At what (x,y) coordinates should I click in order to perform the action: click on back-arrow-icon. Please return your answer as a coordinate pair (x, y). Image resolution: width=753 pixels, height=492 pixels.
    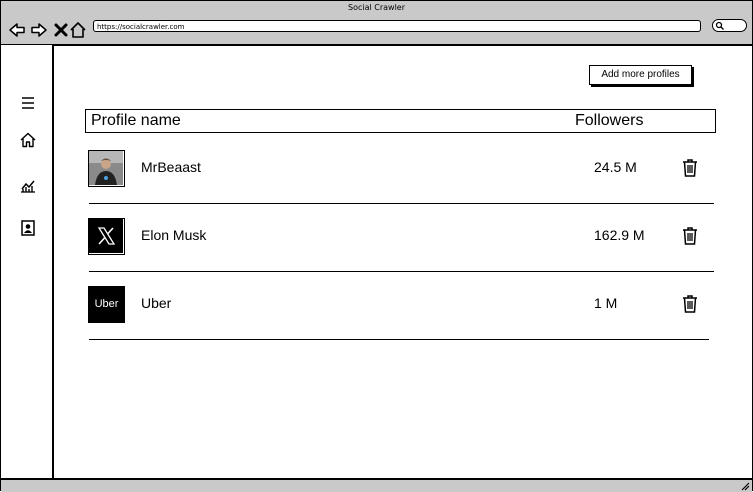
    Looking at the image, I should click on (17, 30).